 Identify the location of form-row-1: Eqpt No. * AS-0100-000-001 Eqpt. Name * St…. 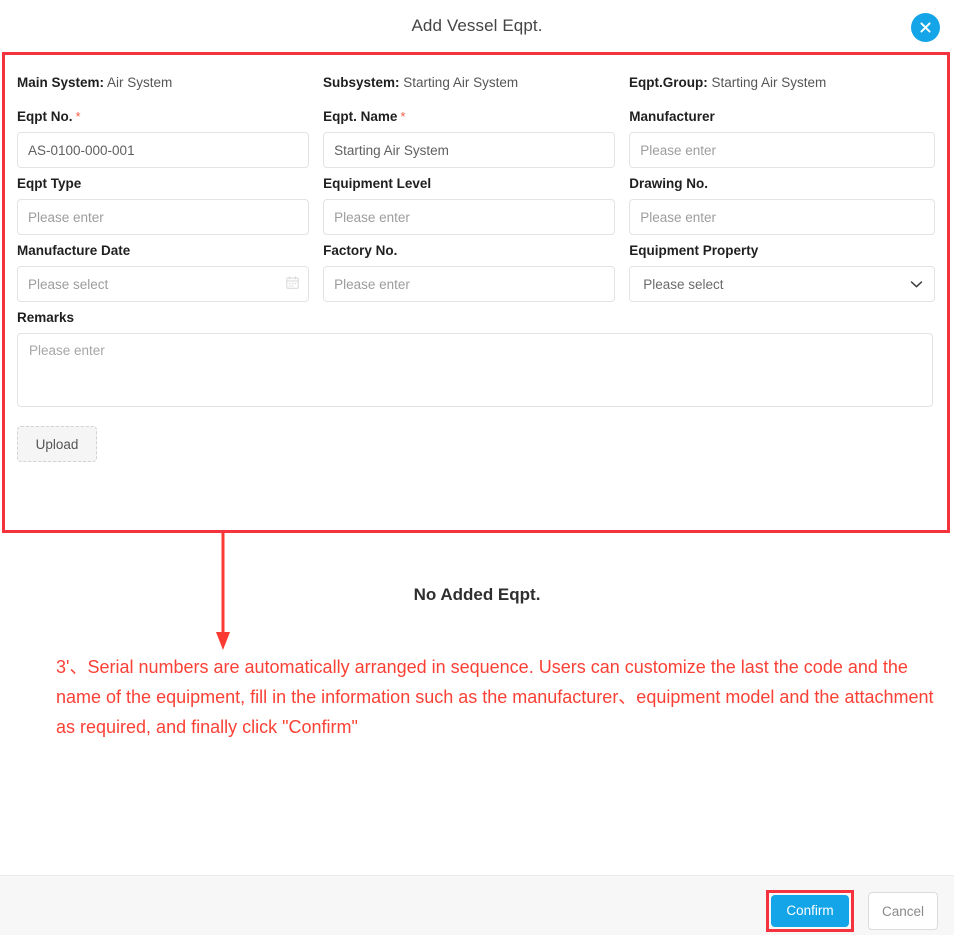
(476, 134).